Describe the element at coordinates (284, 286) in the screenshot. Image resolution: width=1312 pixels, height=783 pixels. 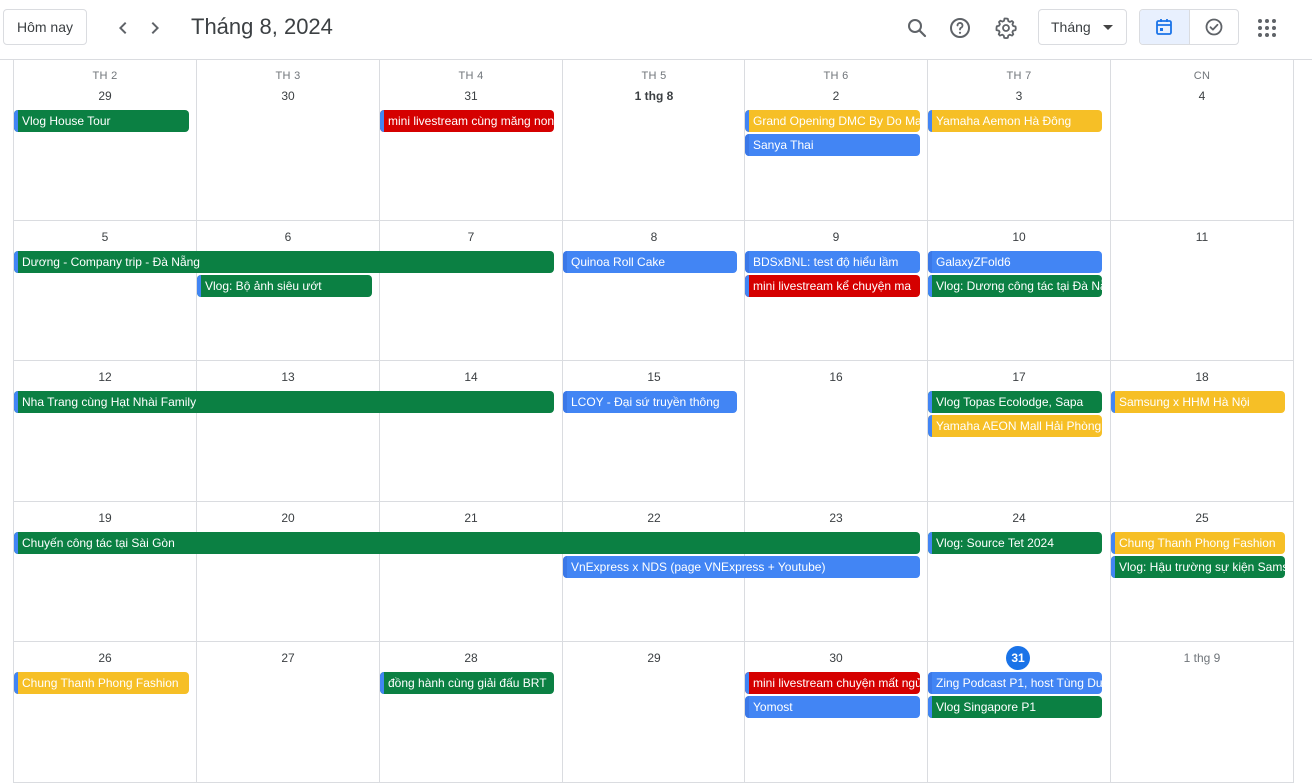
I see `calendar-event: Vlog: Bộ ảnh siêu ướt` at that location.